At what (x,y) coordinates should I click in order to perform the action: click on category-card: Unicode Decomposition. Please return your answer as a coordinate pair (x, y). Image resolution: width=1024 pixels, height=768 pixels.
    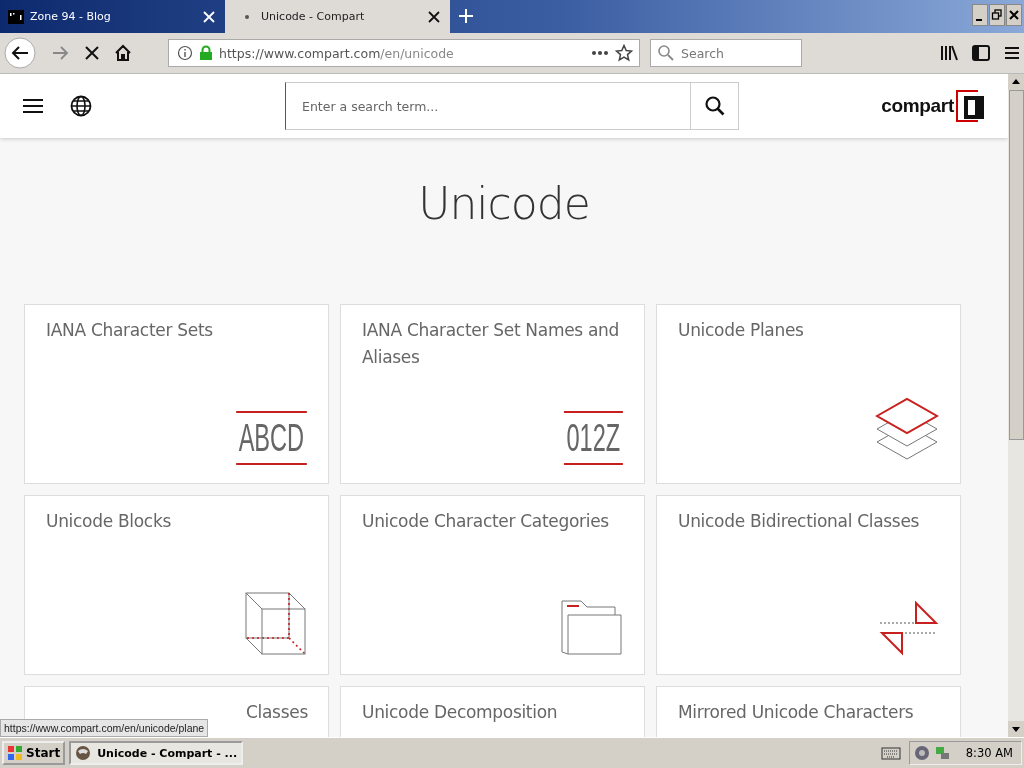
    Looking at the image, I should click on (492, 711).